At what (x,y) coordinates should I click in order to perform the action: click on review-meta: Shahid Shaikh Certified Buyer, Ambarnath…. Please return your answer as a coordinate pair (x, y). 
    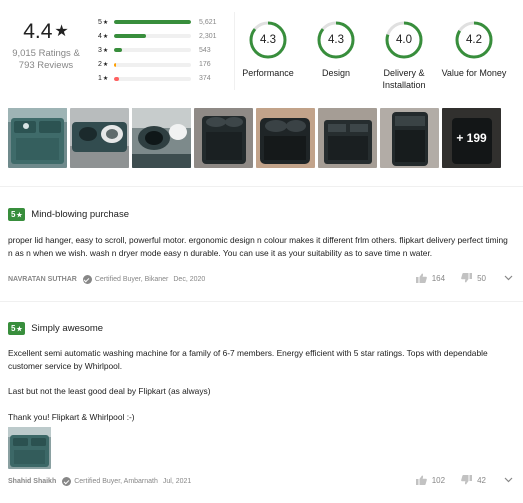
    Looking at the image, I should click on (99, 481).